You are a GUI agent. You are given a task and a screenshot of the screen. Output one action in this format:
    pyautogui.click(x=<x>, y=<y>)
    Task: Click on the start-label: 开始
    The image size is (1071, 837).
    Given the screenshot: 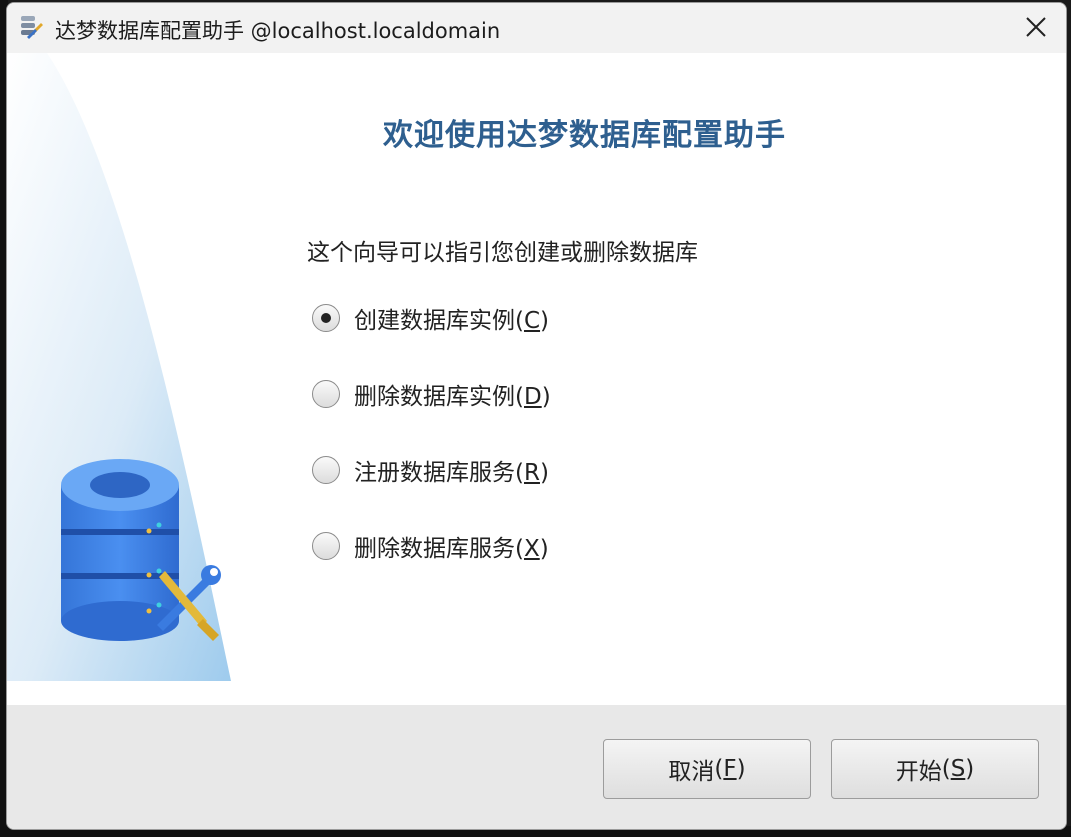 What is the action you would take?
    pyautogui.click(x=918, y=772)
    